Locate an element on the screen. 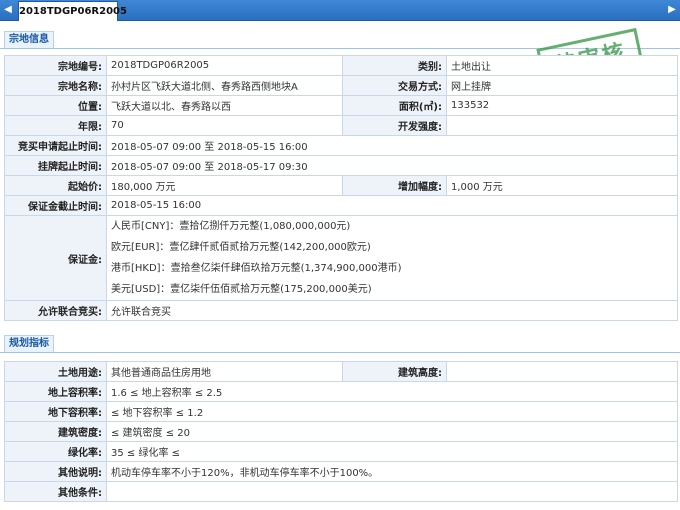  table-row: 允许联合竞买 is located at coordinates (341, 310).